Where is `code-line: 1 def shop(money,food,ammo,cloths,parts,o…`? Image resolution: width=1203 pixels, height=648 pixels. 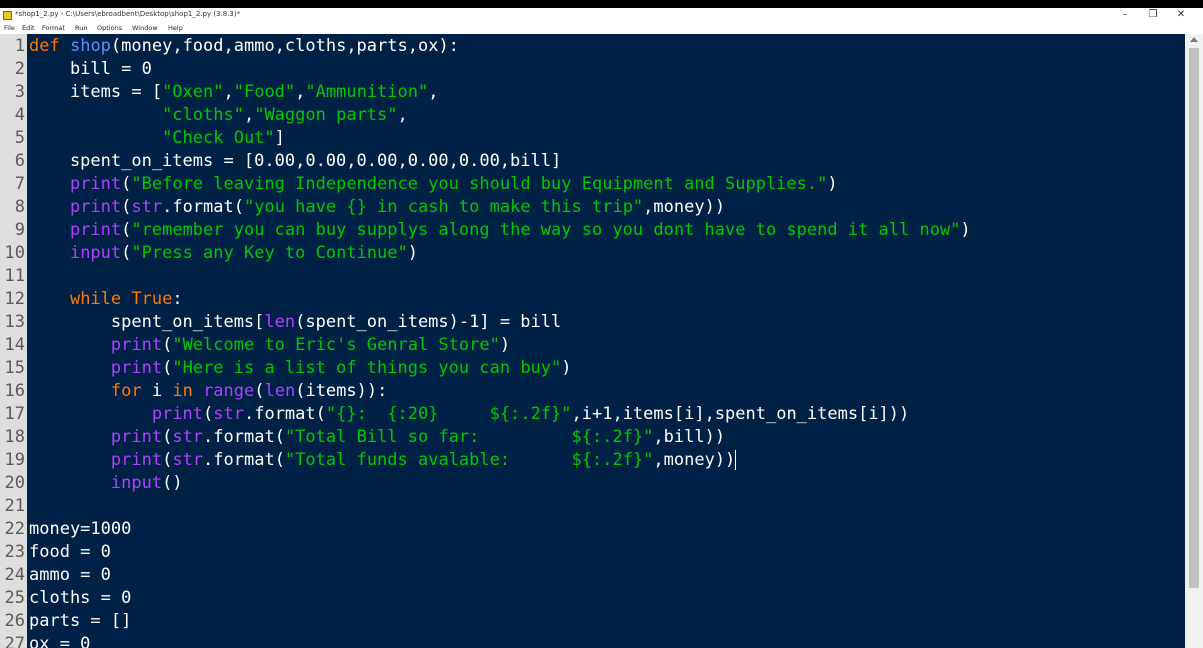
code-line: 1 def shop(money,food,ammo,cloths,parts,o… is located at coordinates (590, 46).